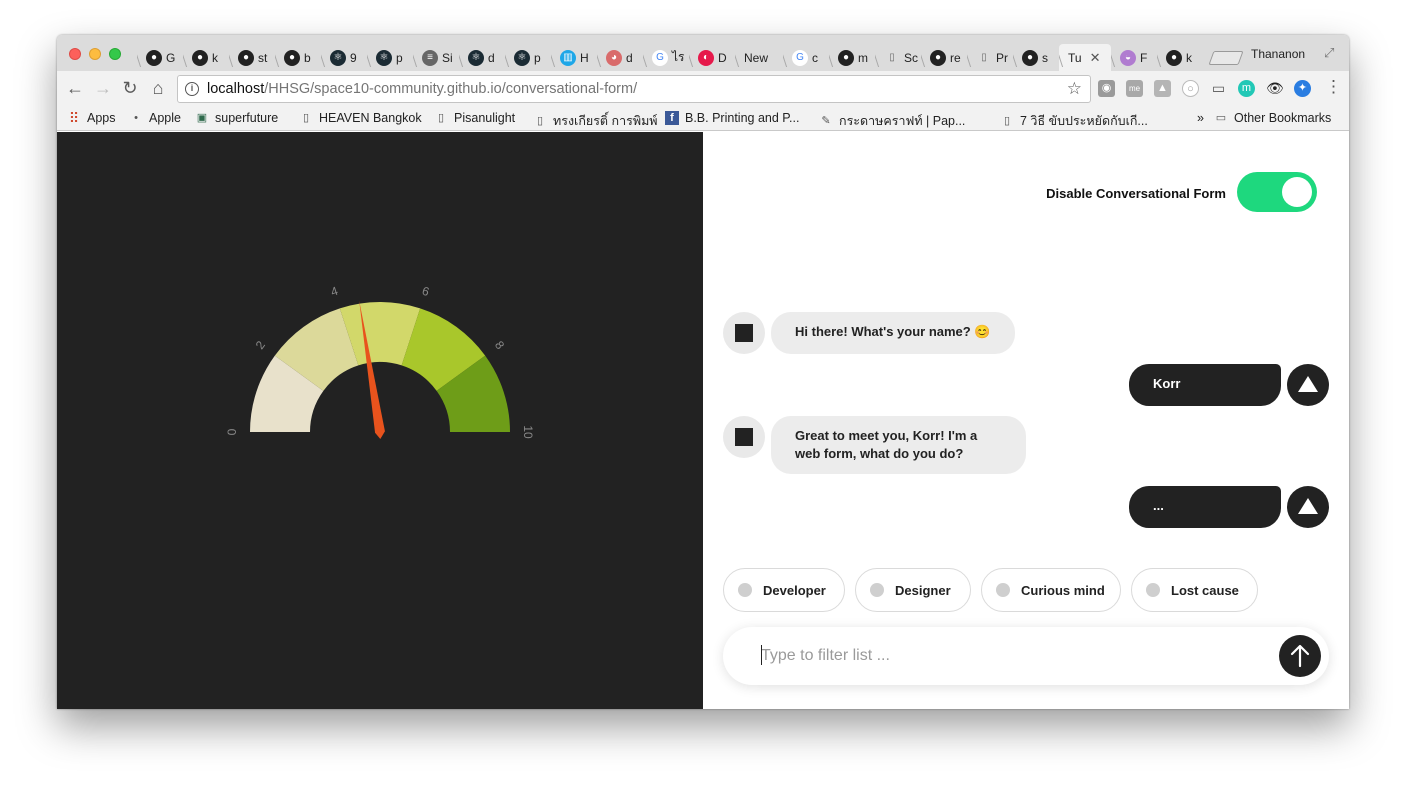 Image resolution: width=1406 pixels, height=788 pixels. I want to click on site-info-icon: i, so click(192, 89).